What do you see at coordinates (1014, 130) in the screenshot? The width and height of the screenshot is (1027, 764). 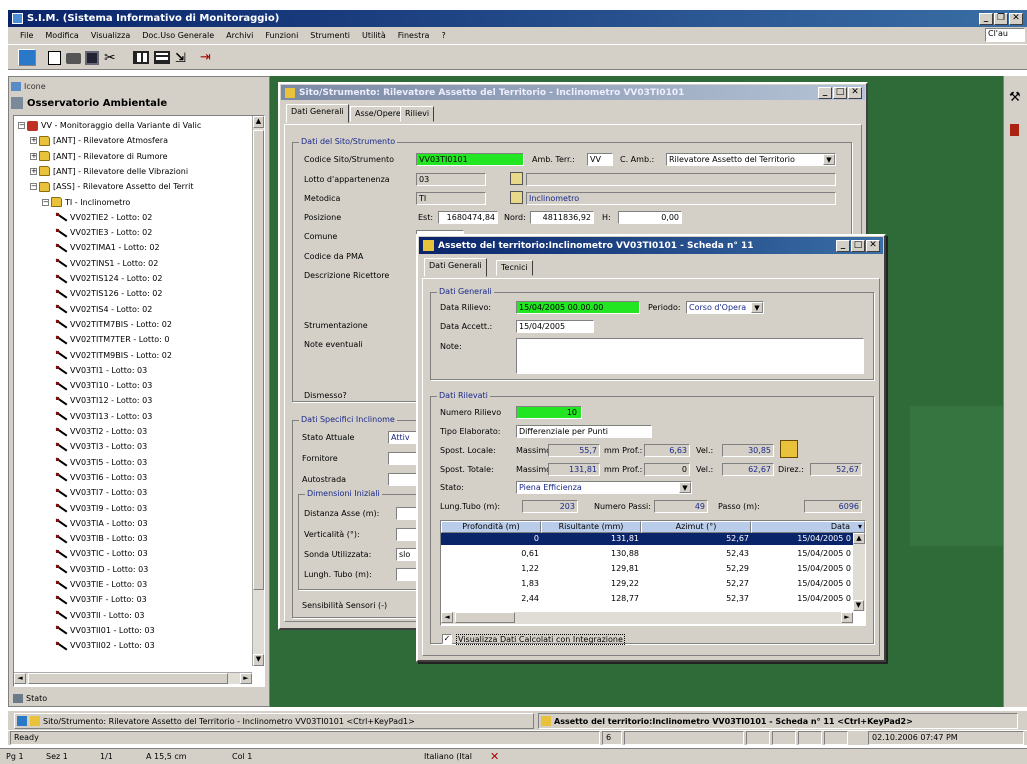 I see `door-icon` at bounding box center [1014, 130].